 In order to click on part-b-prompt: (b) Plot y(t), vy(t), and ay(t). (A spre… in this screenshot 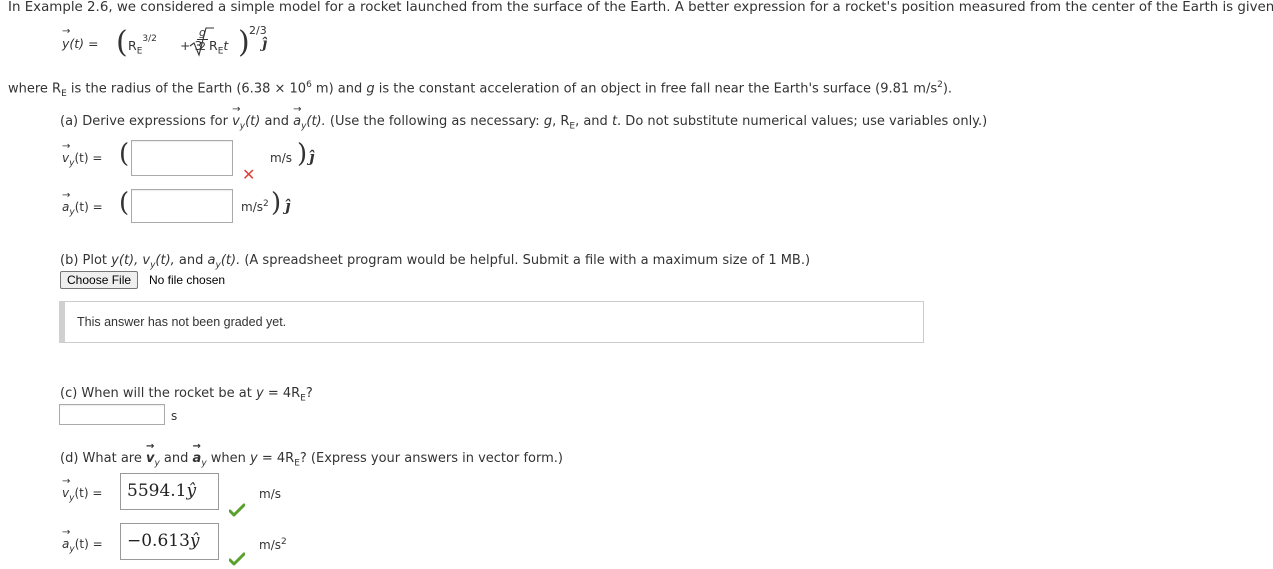, I will do `click(435, 262)`.